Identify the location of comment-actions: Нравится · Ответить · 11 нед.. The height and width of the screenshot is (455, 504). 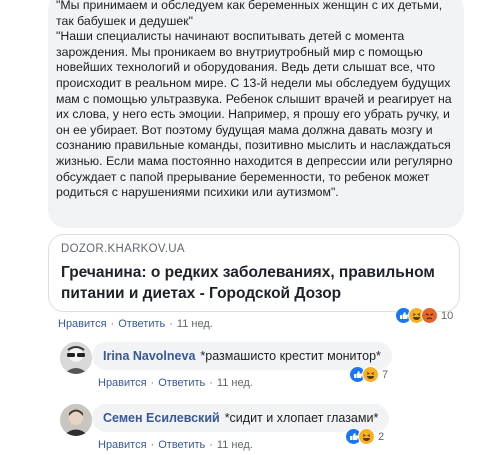
(135, 324).